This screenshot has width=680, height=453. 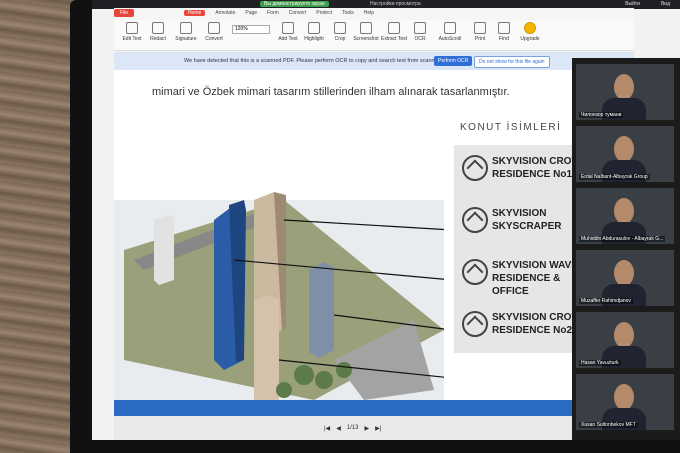 I want to click on find-tool: Find, so click(x=504, y=32).